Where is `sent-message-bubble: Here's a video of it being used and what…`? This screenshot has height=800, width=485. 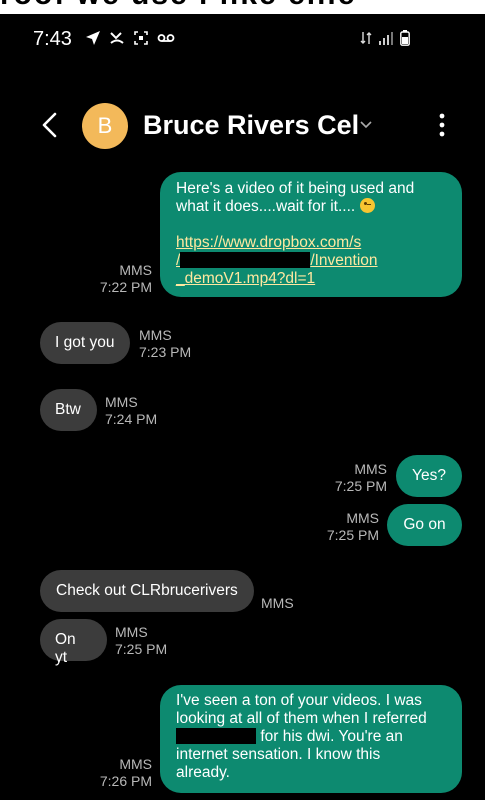 sent-message-bubble: Here's a video of it being used and what… is located at coordinates (311, 234).